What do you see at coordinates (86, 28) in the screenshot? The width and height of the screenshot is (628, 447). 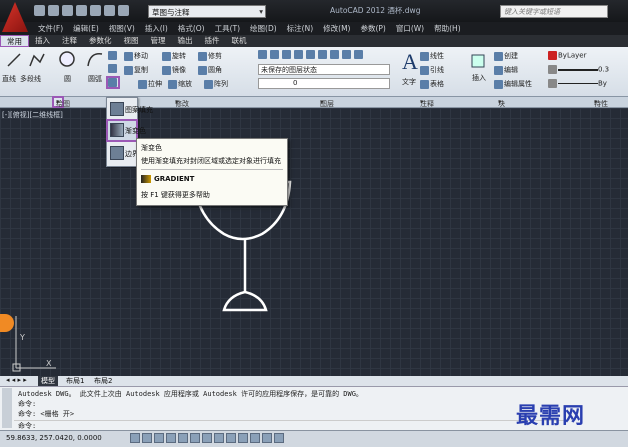 I see `menu-edit: 编辑(E)` at bounding box center [86, 28].